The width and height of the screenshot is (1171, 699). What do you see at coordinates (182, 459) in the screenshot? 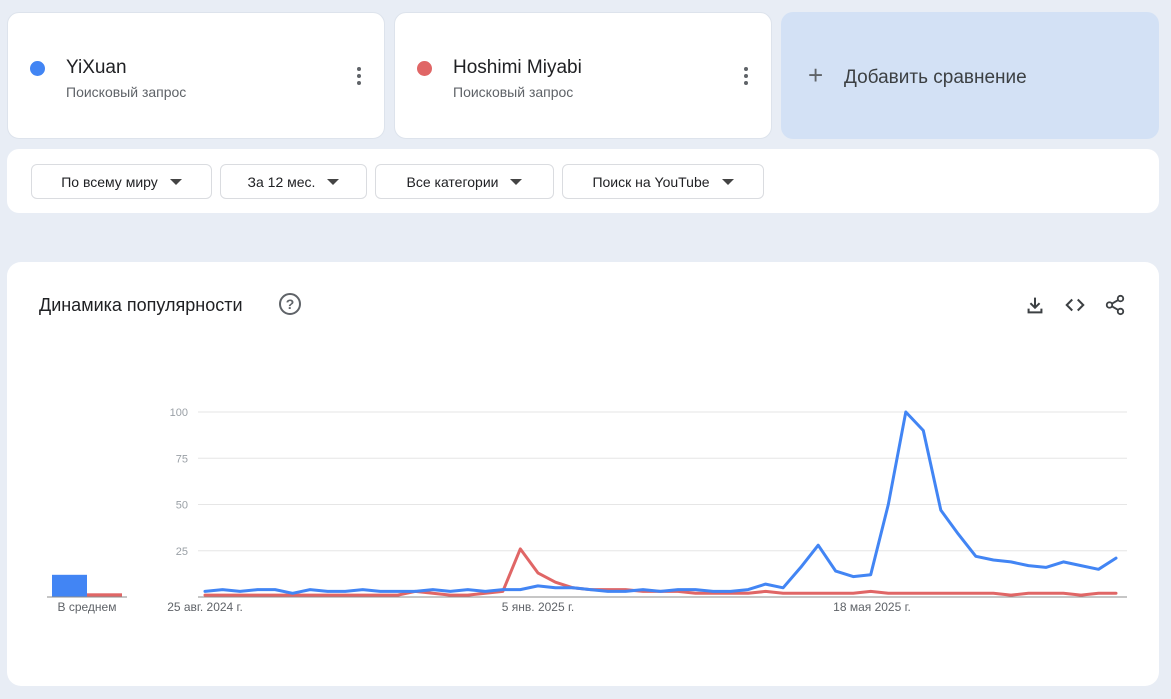
I see `y-tick-label: 75` at bounding box center [182, 459].